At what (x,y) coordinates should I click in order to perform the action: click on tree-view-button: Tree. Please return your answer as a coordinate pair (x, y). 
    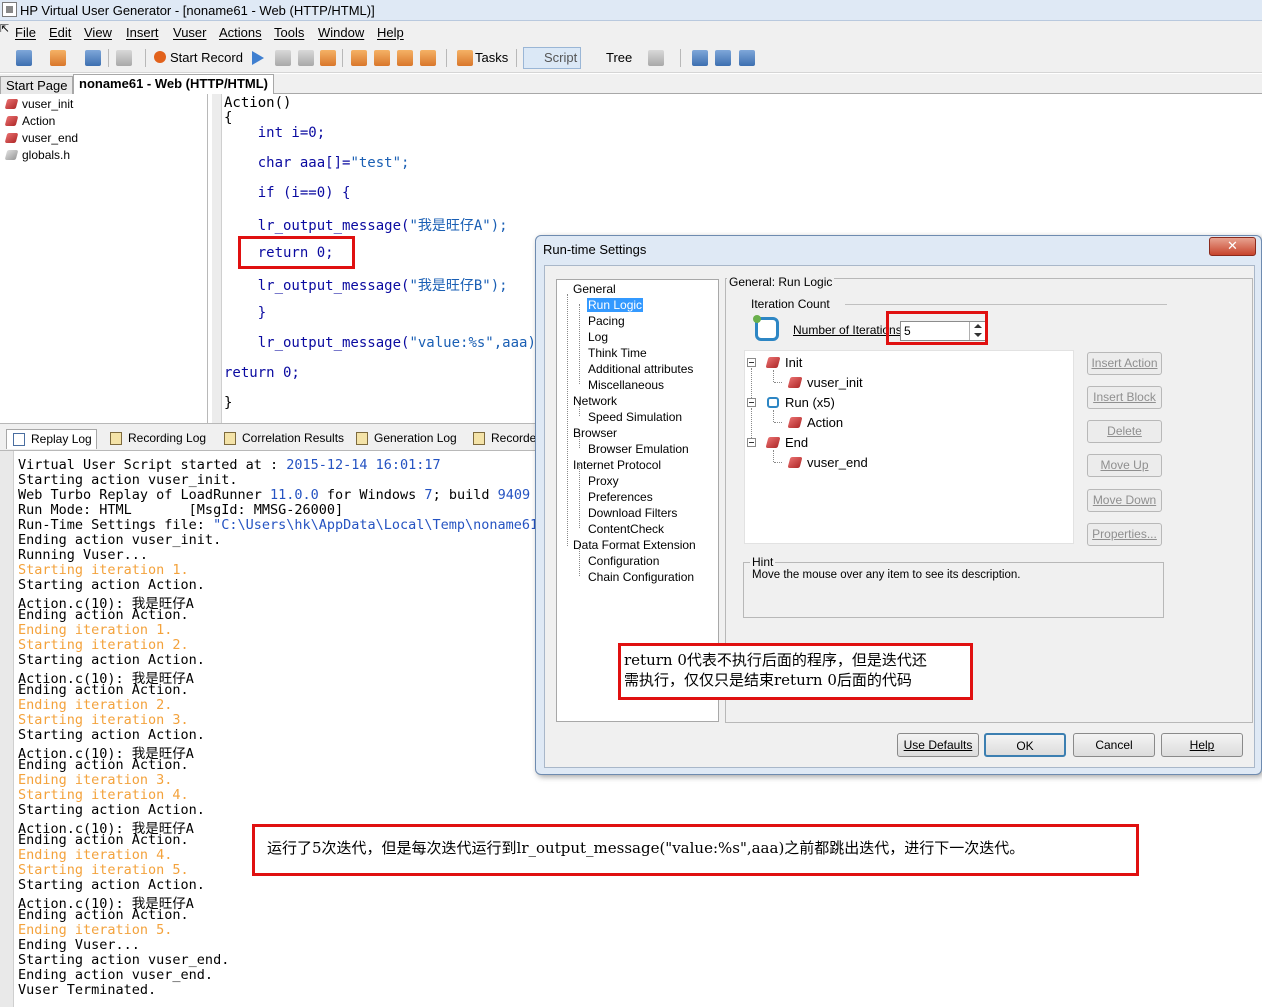
    Looking at the image, I should click on (619, 57).